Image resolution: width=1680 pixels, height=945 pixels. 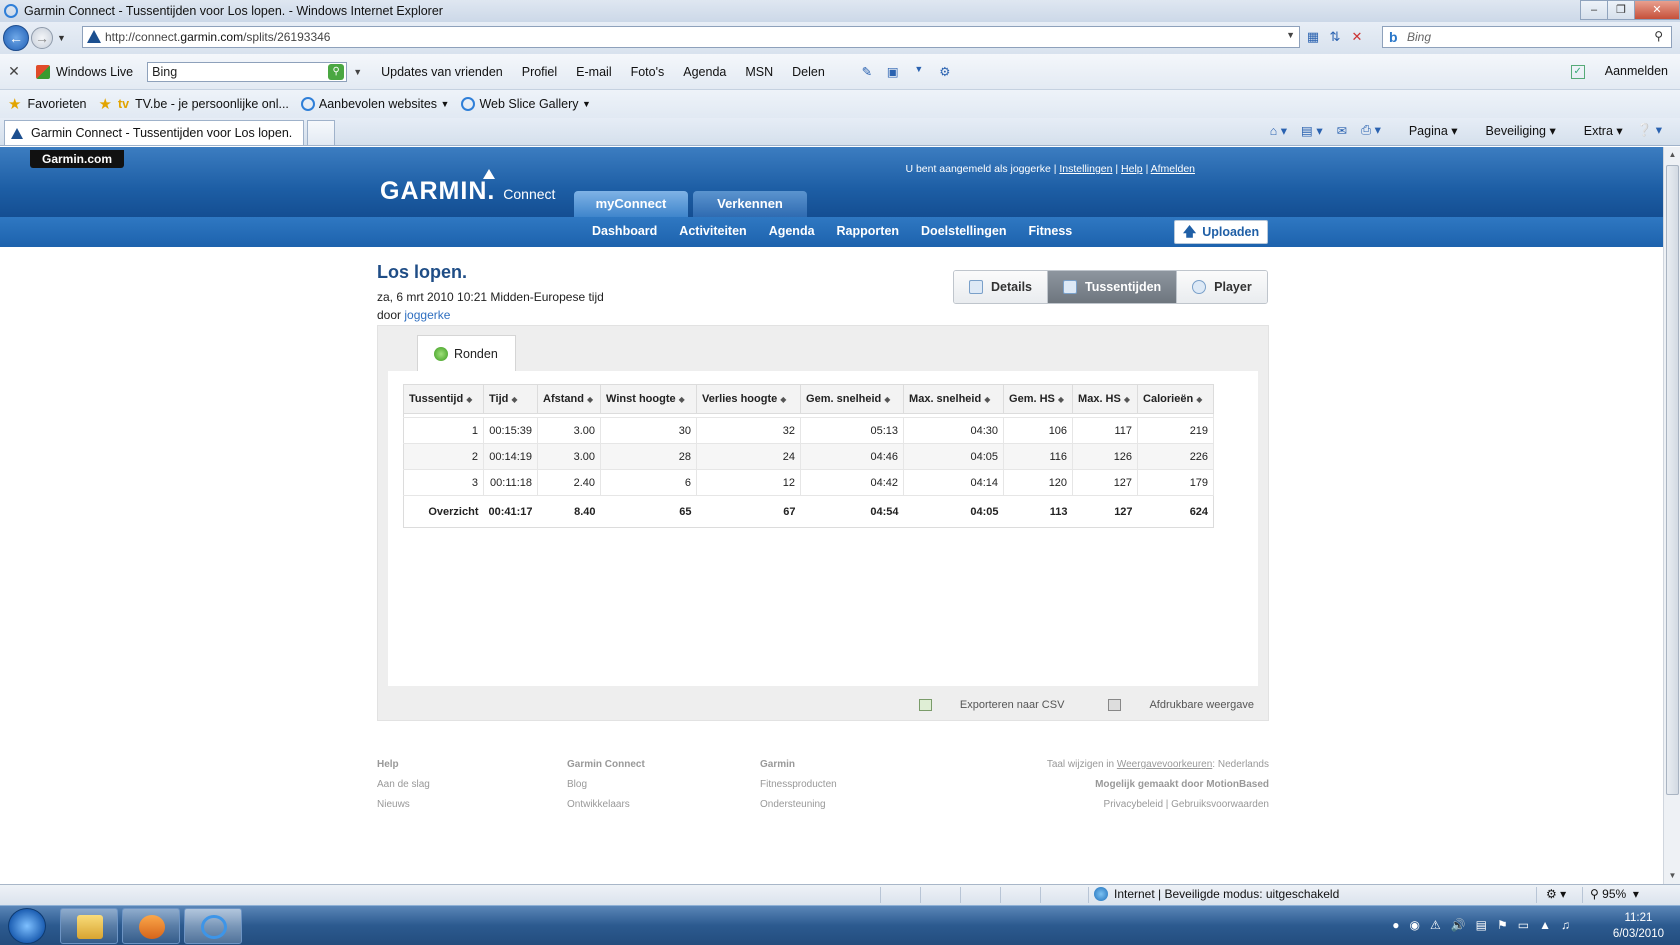 What do you see at coordinates (321, 132) in the screenshot?
I see `new-tab-button` at bounding box center [321, 132].